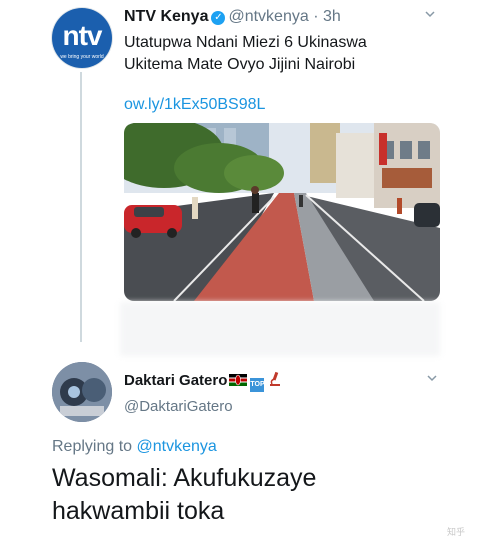 The width and height of the screenshot is (487, 540). I want to click on tweet1-text-line1: Utatupwa Ndani Miezi 6 Ukinaswa, so click(245, 42).